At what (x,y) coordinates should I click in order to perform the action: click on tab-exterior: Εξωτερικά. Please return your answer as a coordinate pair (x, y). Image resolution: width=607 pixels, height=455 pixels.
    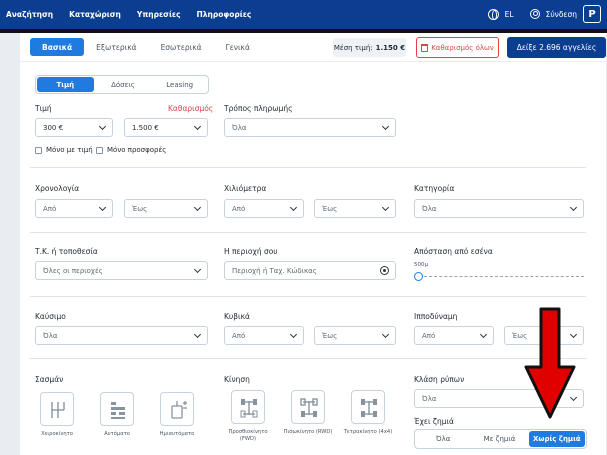
    Looking at the image, I should click on (116, 47).